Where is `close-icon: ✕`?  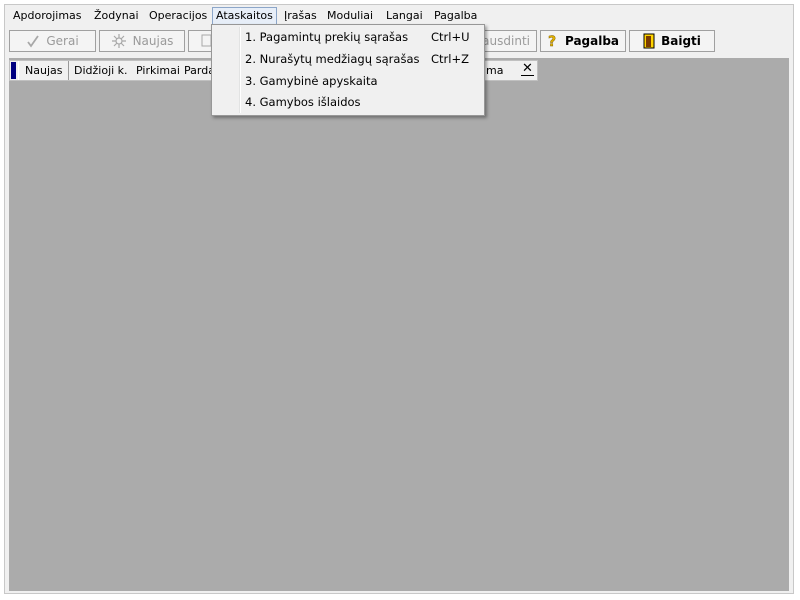 close-icon: ✕ is located at coordinates (527, 69).